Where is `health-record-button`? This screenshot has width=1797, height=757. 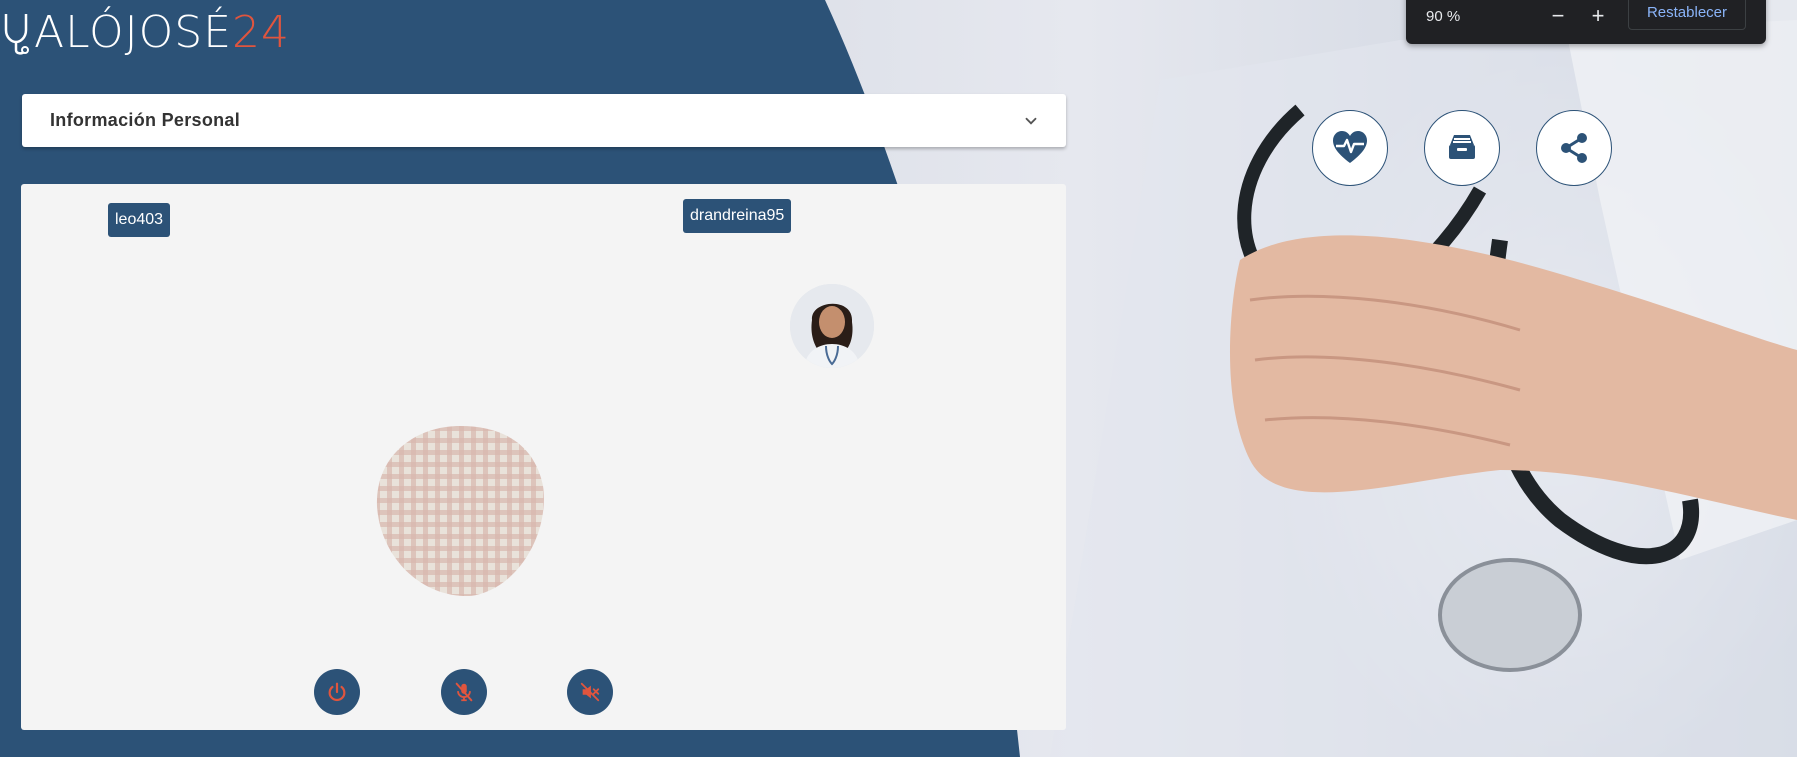 health-record-button is located at coordinates (1350, 148).